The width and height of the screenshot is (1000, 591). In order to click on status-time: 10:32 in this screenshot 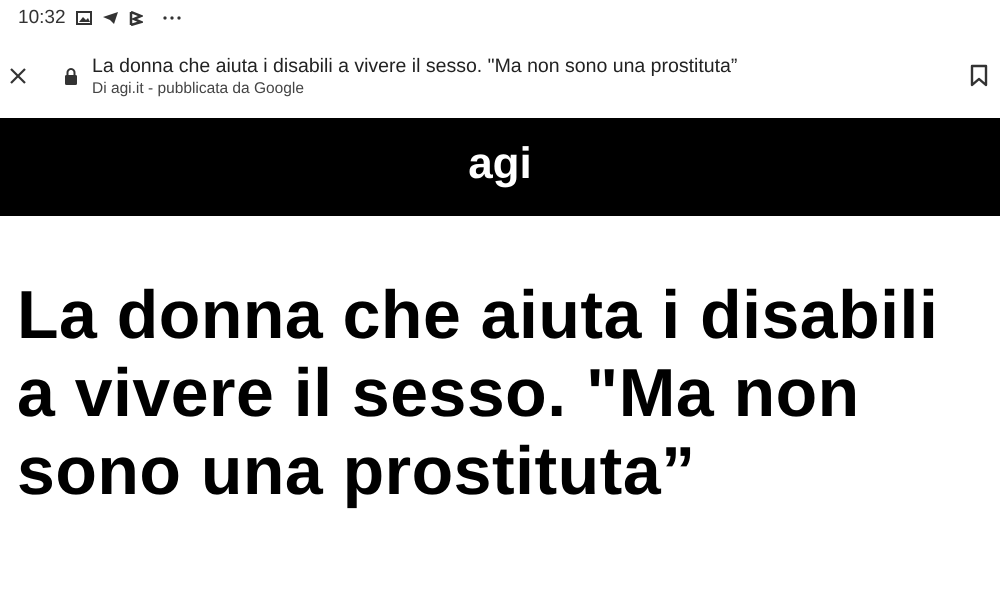, I will do `click(42, 18)`.